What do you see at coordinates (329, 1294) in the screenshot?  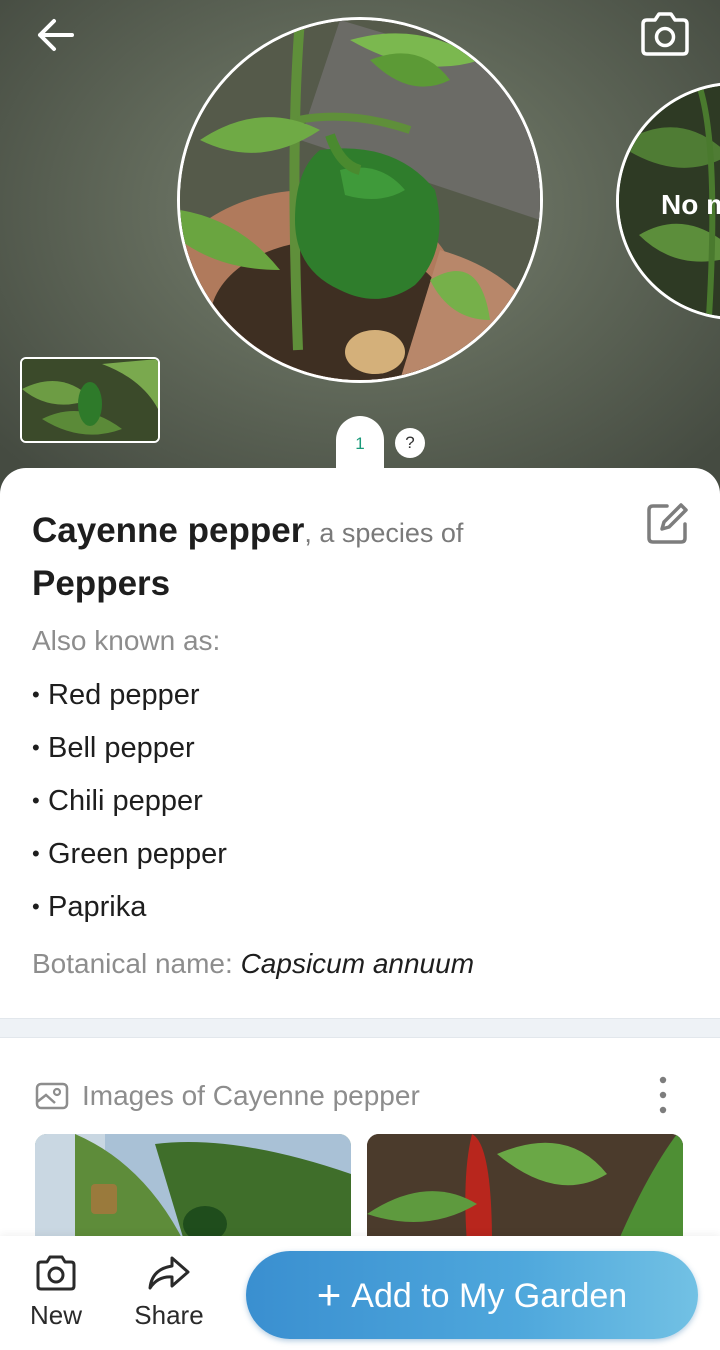 I see `plus-icon: +` at bounding box center [329, 1294].